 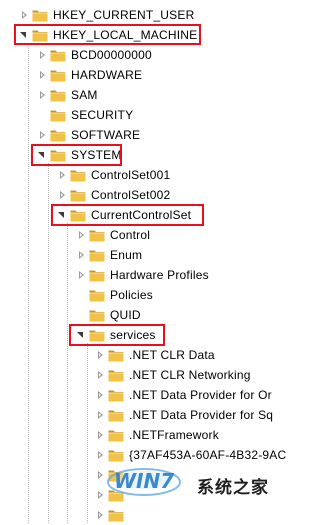 I want to click on tree-item-enum: Enum, so click(x=108, y=255).